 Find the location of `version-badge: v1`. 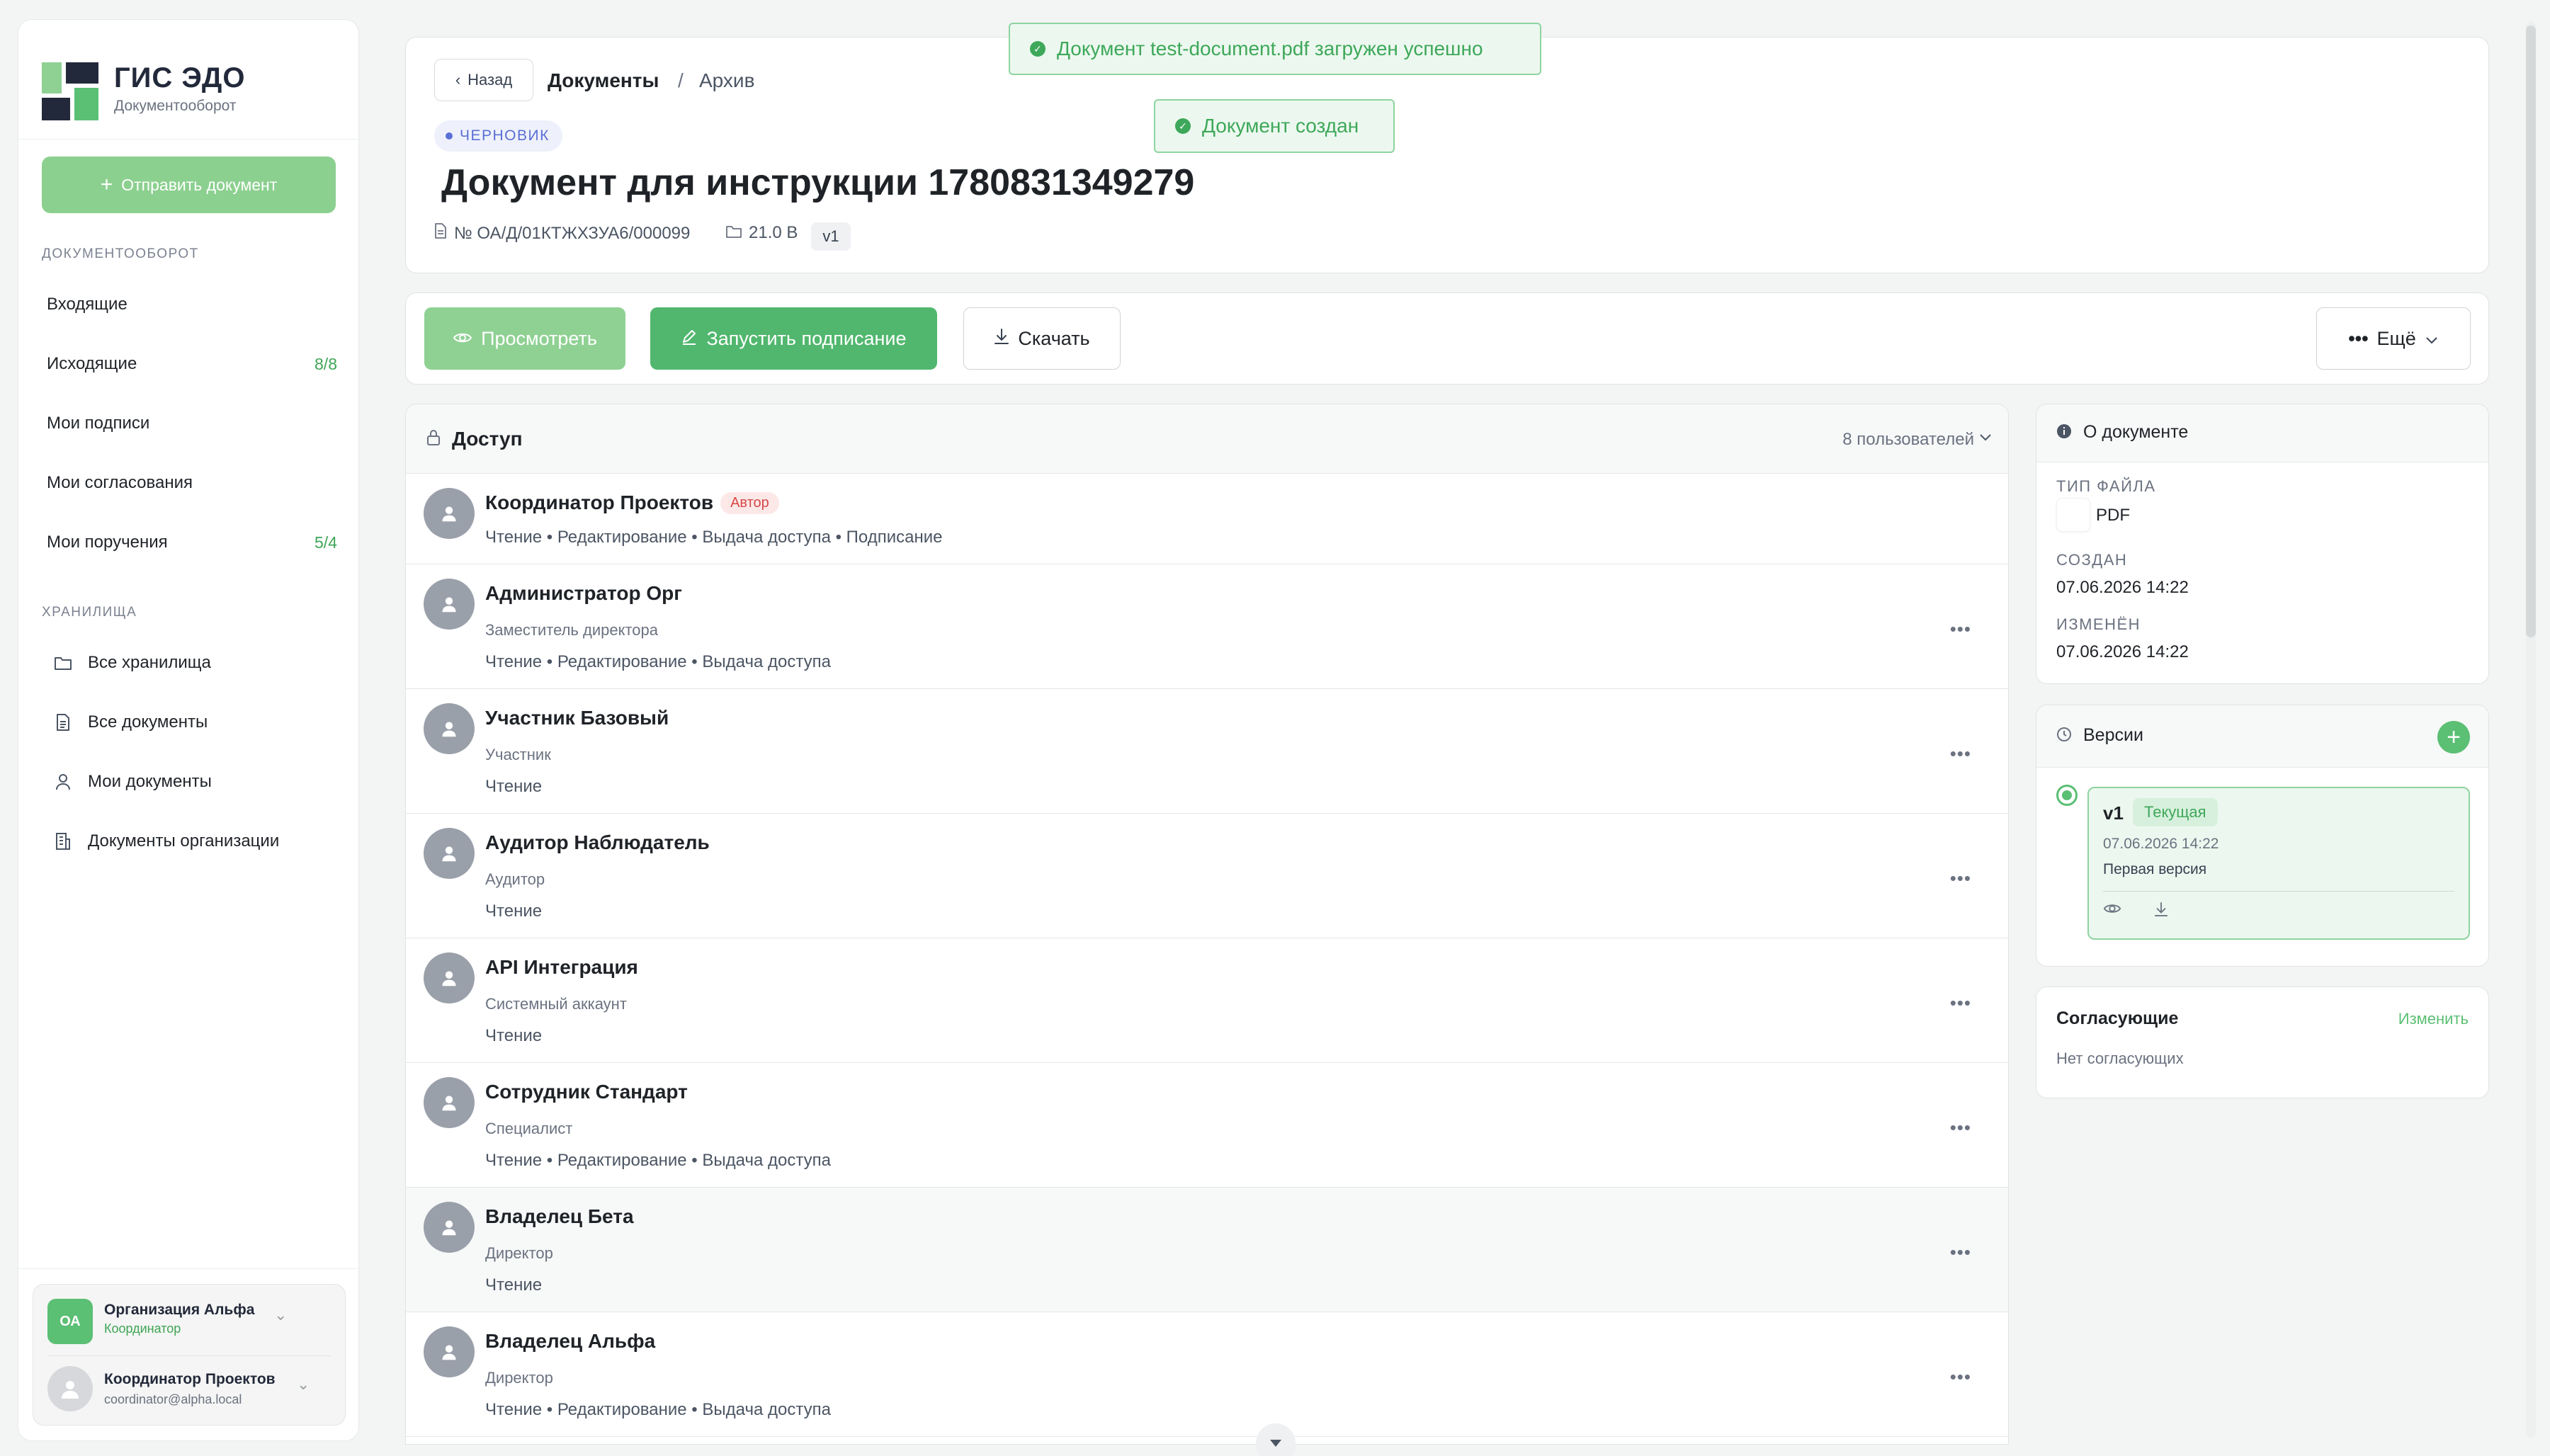

version-badge: v1 is located at coordinates (831, 237).